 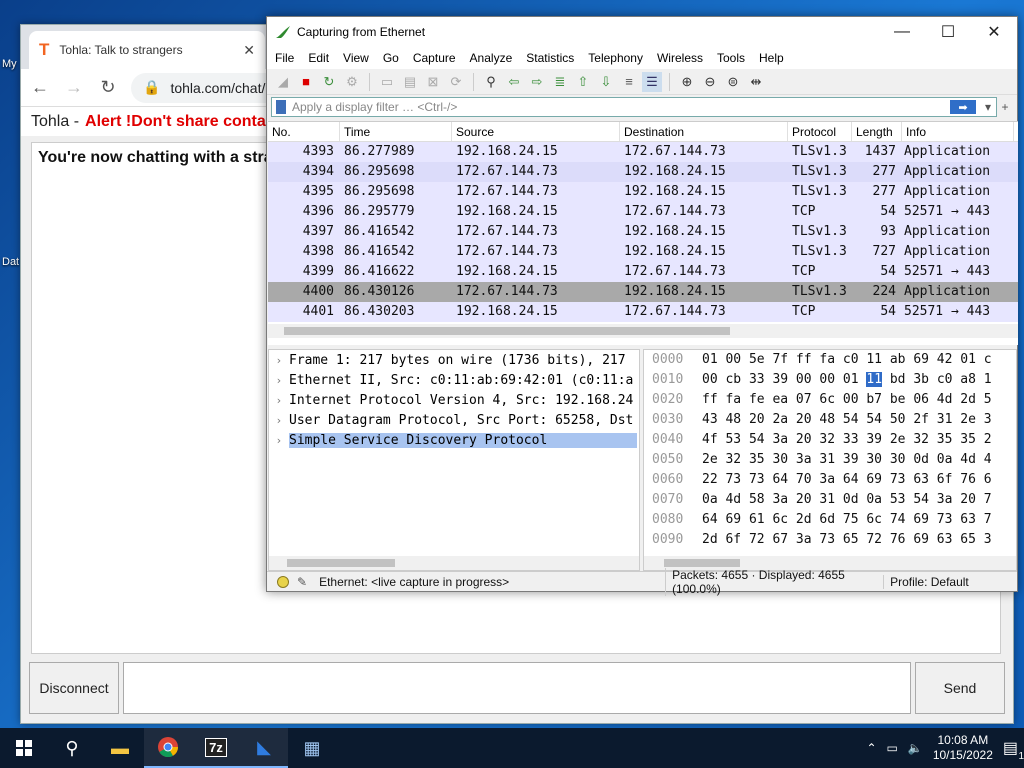 What do you see at coordinates (629, 82) in the screenshot?
I see `autoscroll-icon: ≡` at bounding box center [629, 82].